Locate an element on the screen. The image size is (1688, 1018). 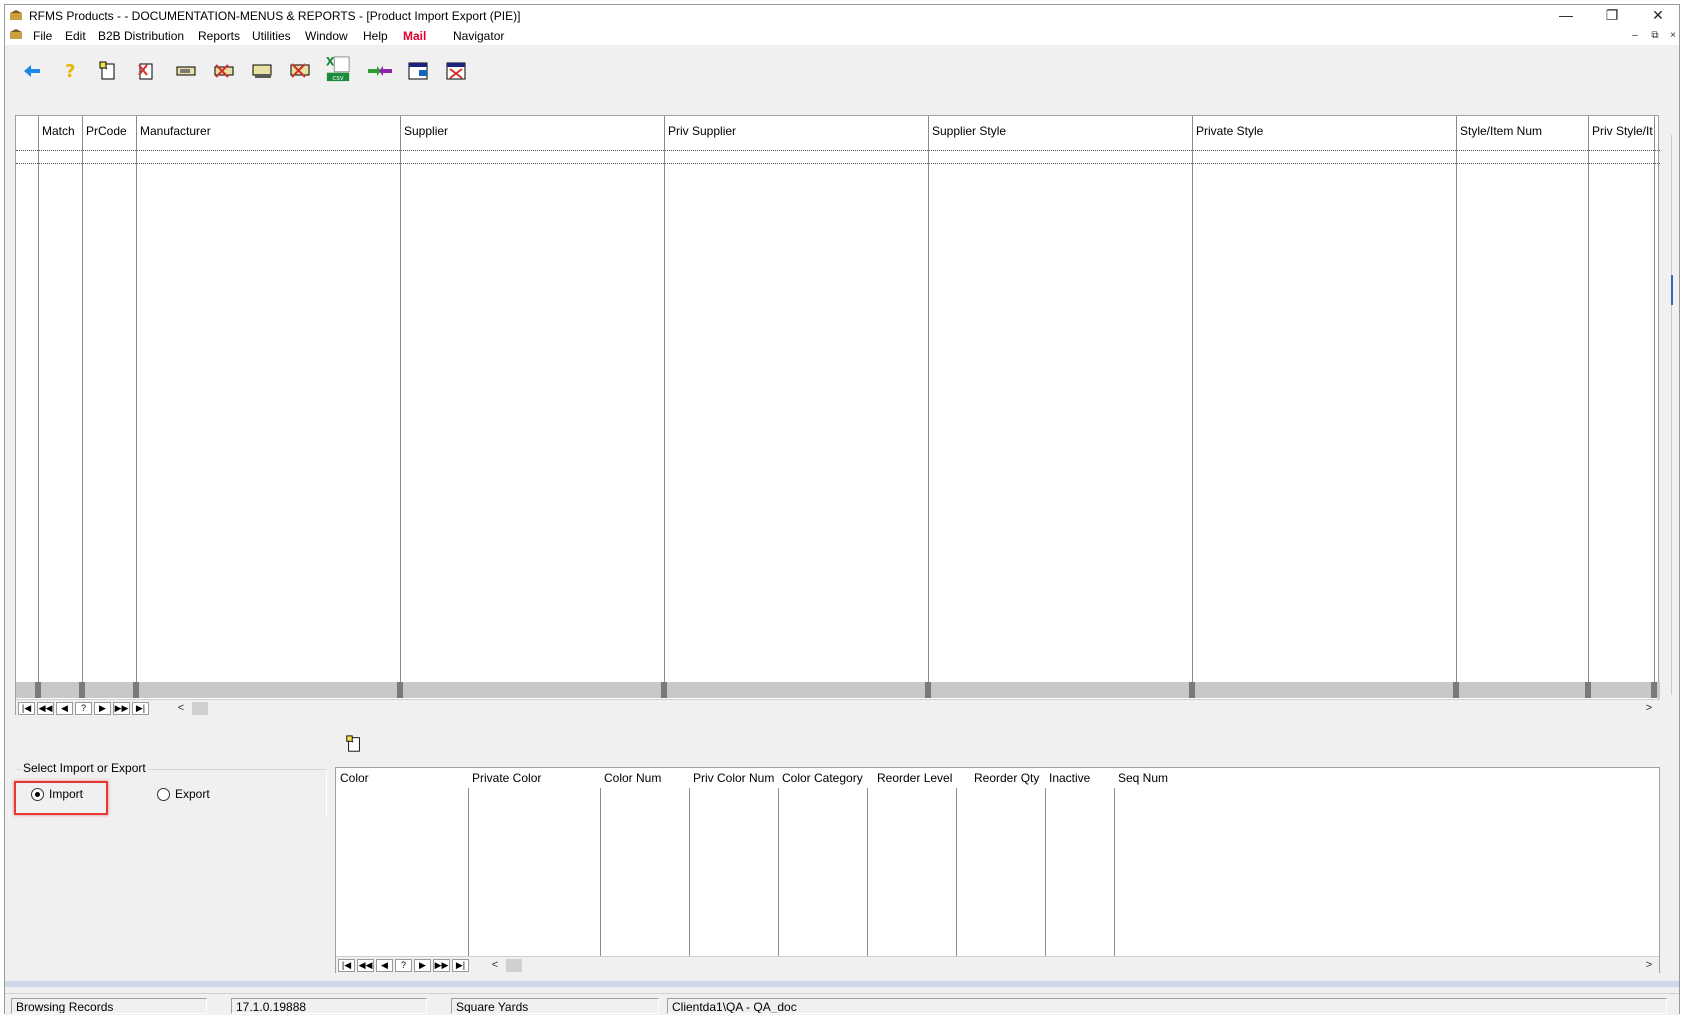
col-header-prcode: PrCode is located at coordinates (109, 131).